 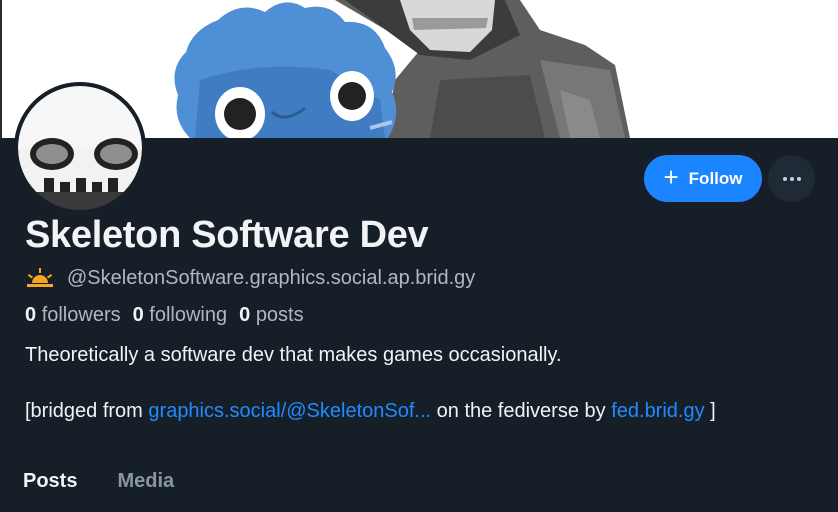 What do you see at coordinates (227, 235) in the screenshot?
I see `display-name: Skeleton Software Dev` at bounding box center [227, 235].